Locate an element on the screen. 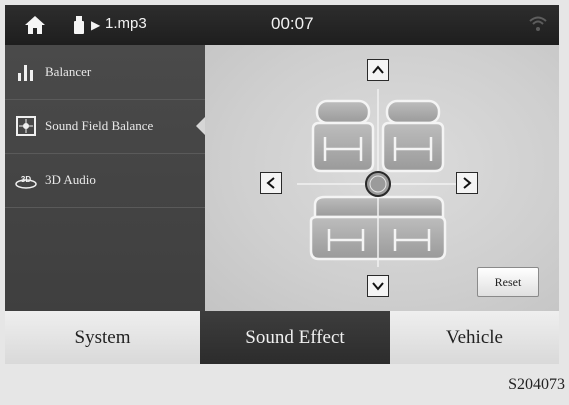 The height and width of the screenshot is (405, 569). status-bar: ▶ 1.mp3 00:07 is located at coordinates (282, 25).